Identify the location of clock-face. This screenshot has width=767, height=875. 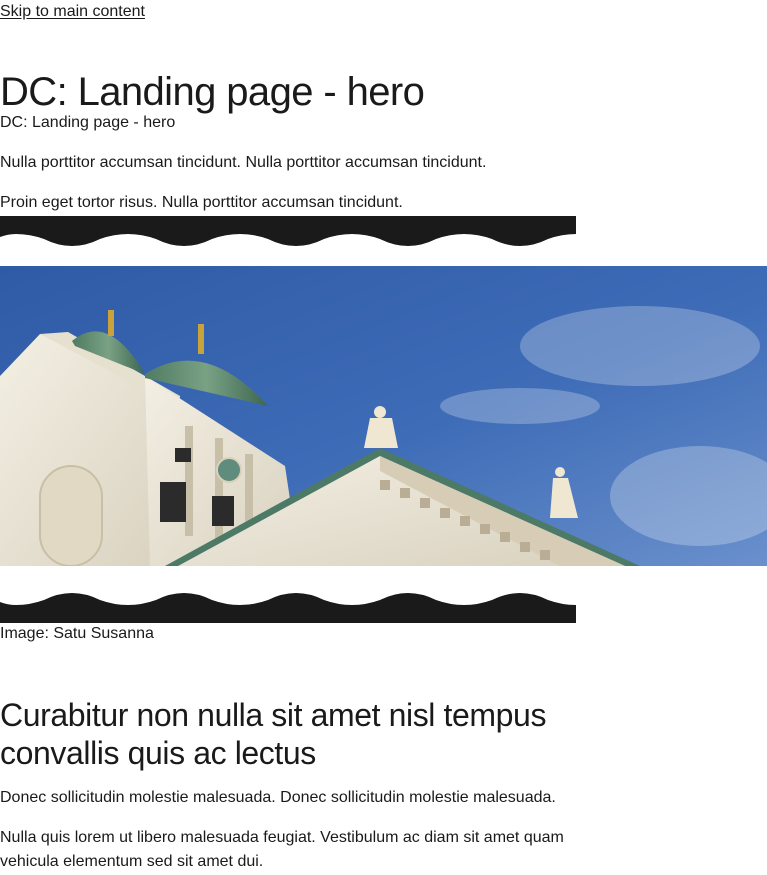
(229, 470).